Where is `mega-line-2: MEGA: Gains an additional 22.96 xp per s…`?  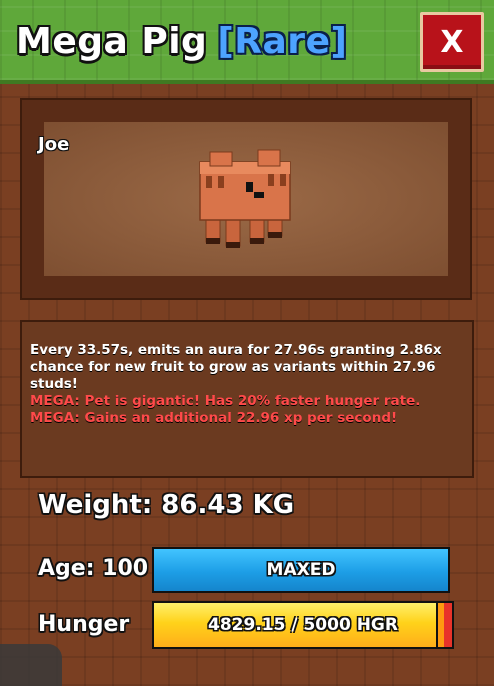 mega-line-2: MEGA: Gains an additional 22.96 xp per s… is located at coordinates (214, 418).